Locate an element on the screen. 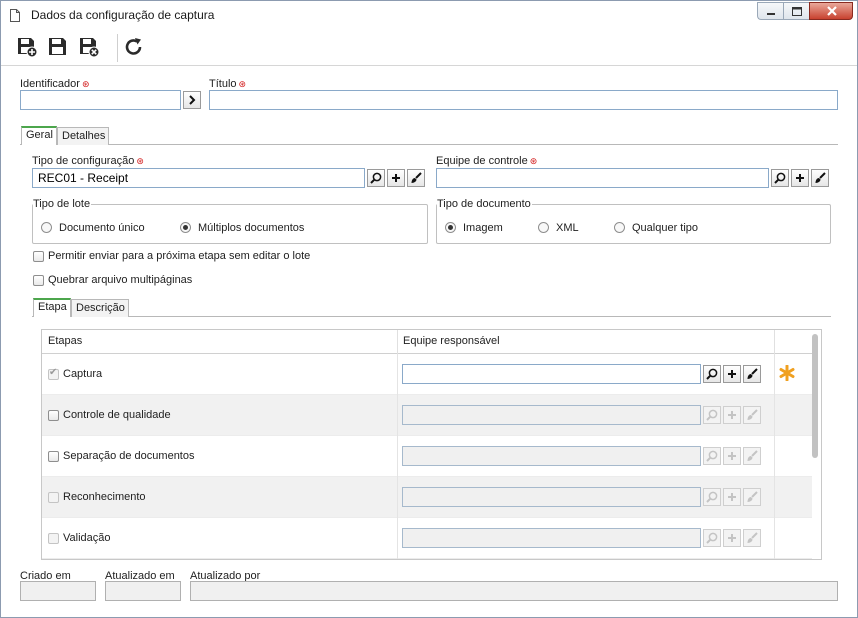  minimize-button is located at coordinates (770, 11).